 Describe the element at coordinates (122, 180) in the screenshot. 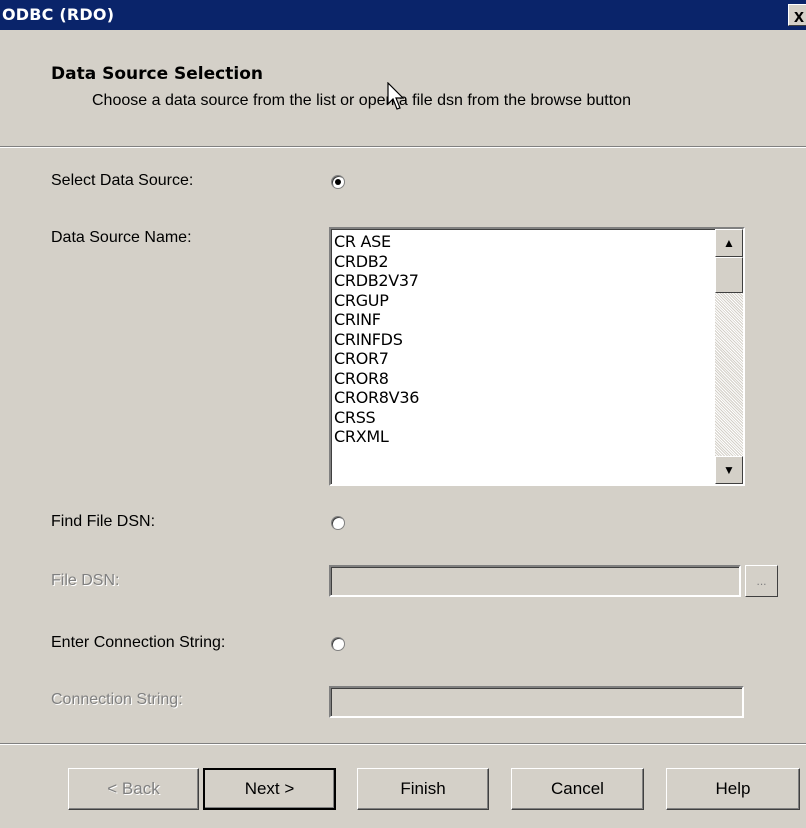

I see `select-data-source-label: Select Data Source:` at that location.